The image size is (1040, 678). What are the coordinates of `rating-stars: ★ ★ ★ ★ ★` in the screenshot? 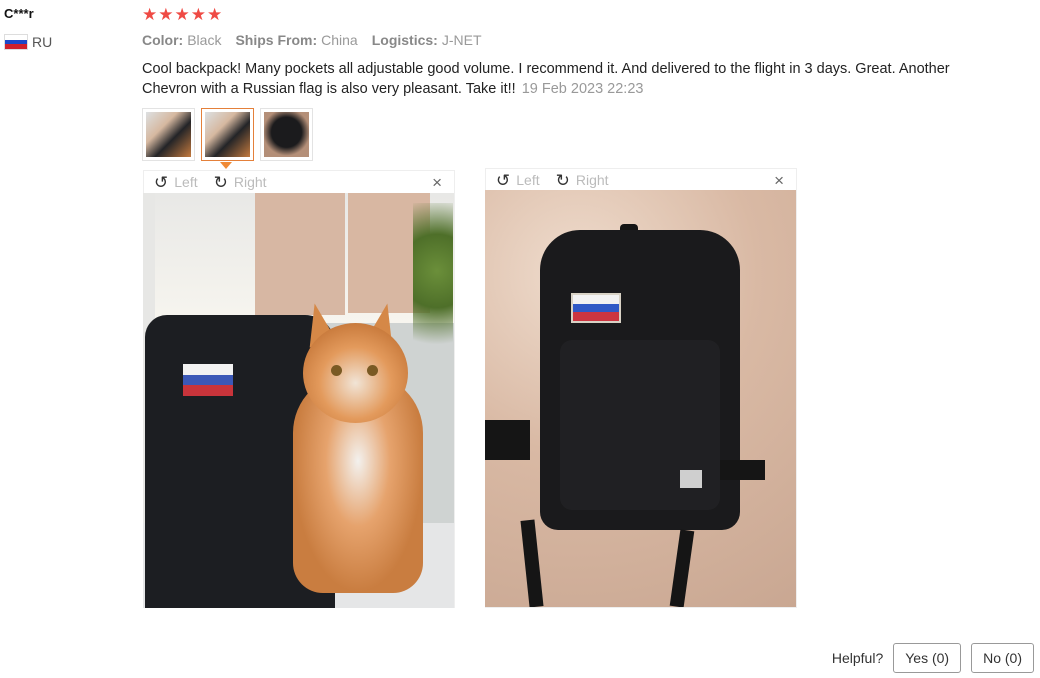 It's located at (182, 15).